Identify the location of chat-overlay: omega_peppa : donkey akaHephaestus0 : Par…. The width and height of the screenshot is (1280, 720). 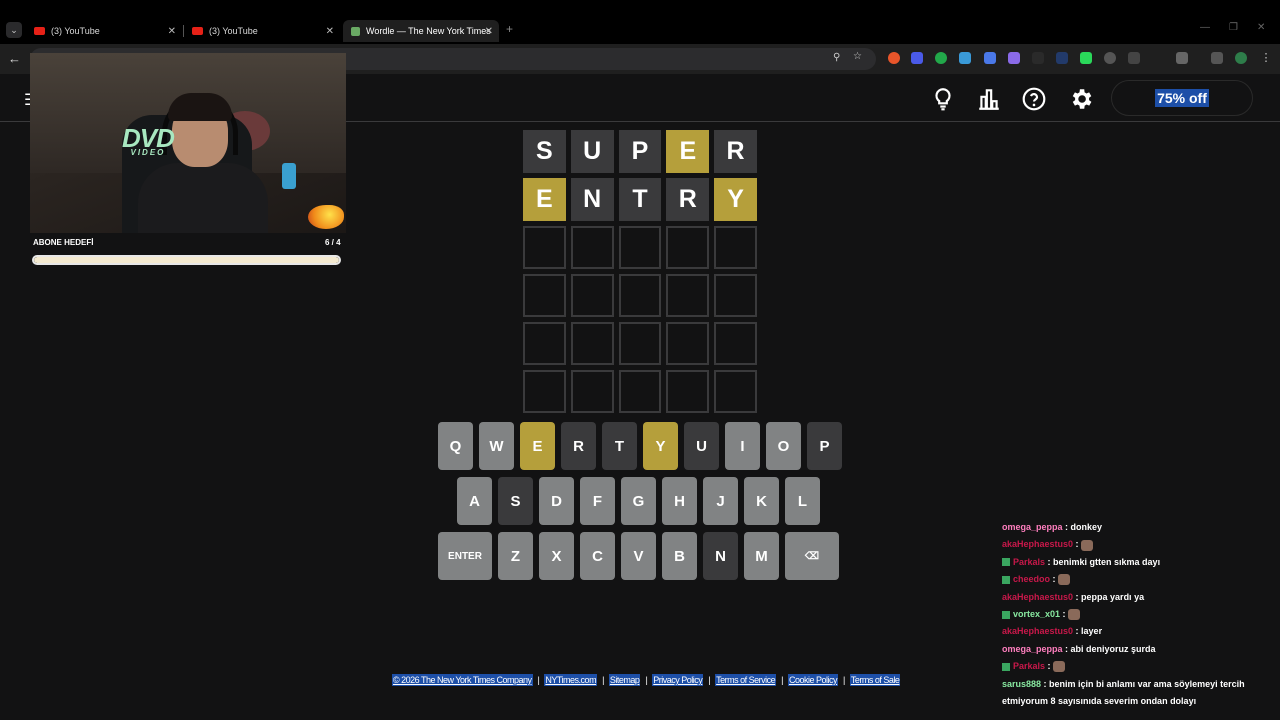
(1137, 614).